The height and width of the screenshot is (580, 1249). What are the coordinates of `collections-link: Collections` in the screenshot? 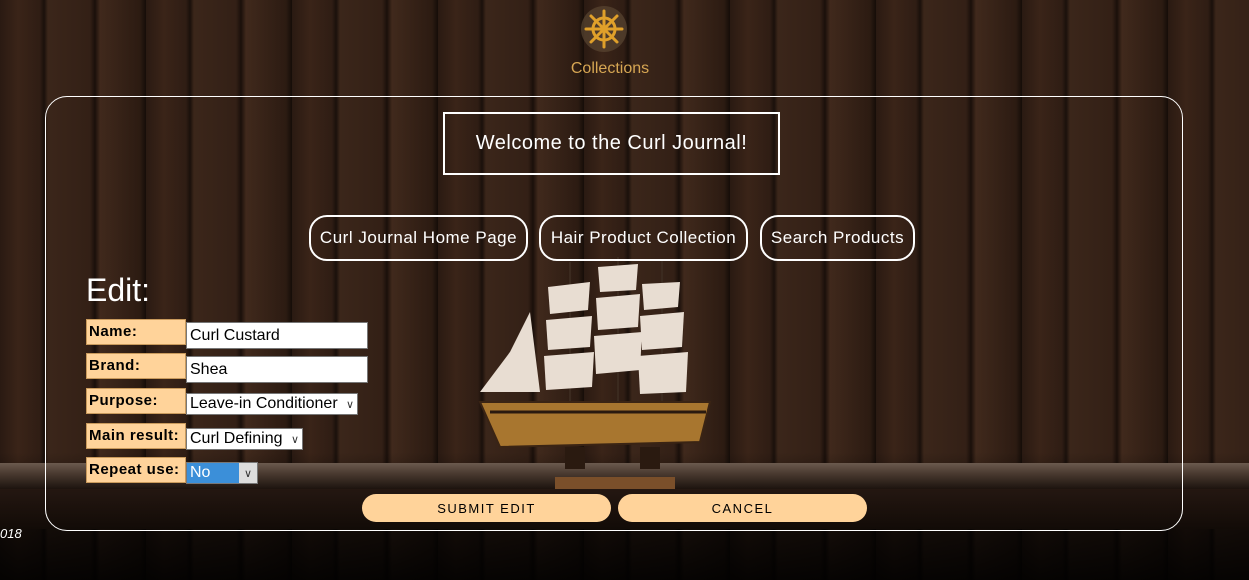 It's located at (610, 69).